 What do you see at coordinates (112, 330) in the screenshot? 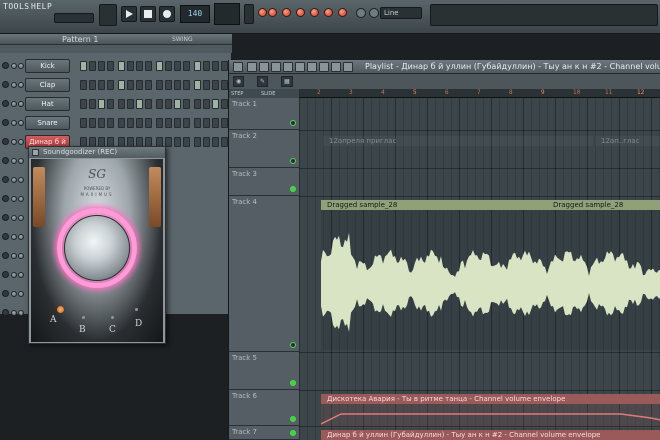
I see `preset-c-button: C` at bounding box center [112, 330].